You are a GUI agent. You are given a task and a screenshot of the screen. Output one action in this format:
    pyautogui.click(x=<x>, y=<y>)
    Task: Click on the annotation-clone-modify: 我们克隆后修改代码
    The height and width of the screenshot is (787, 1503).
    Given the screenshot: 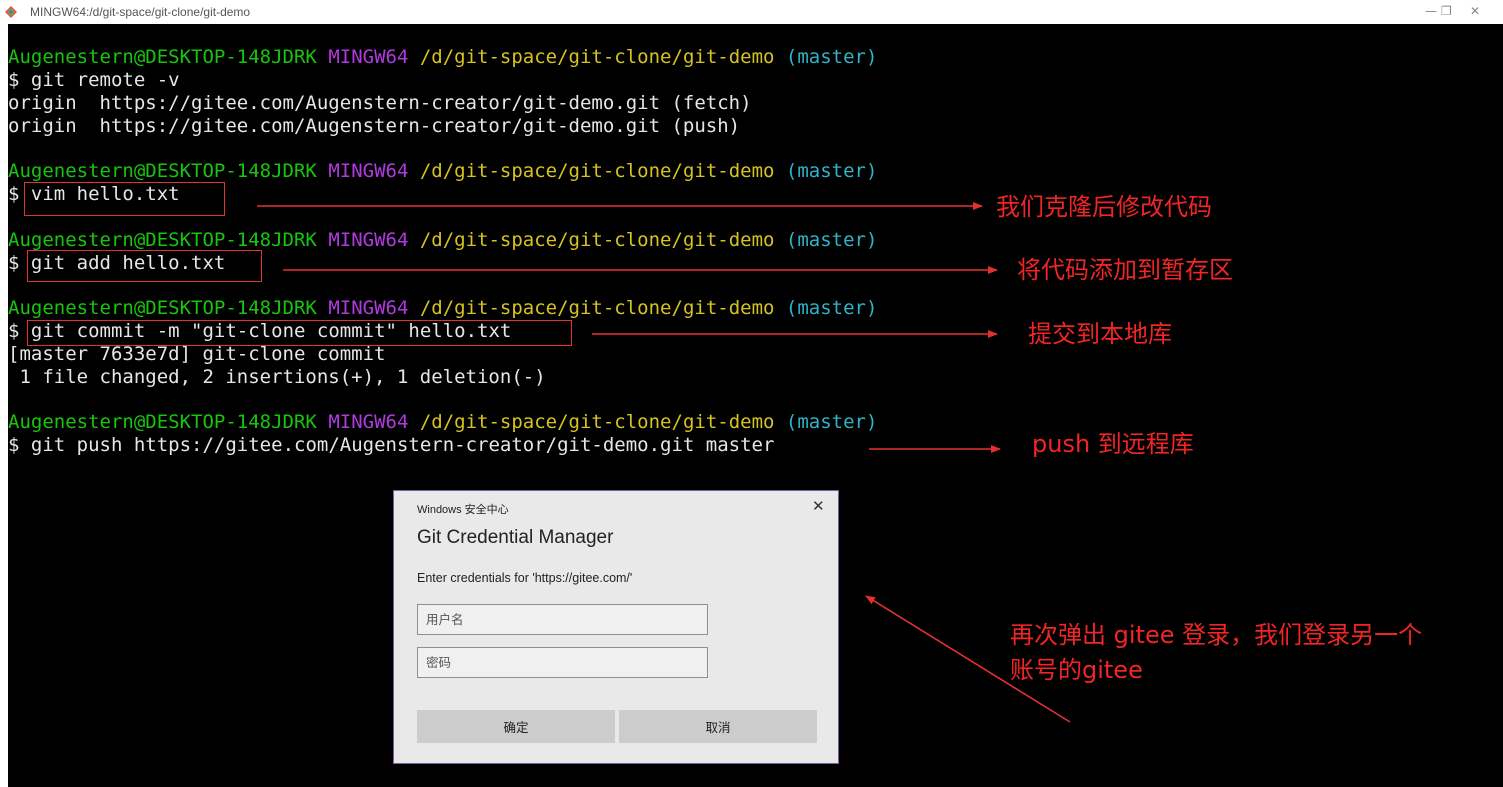 What is the action you would take?
    pyautogui.click(x=1104, y=207)
    